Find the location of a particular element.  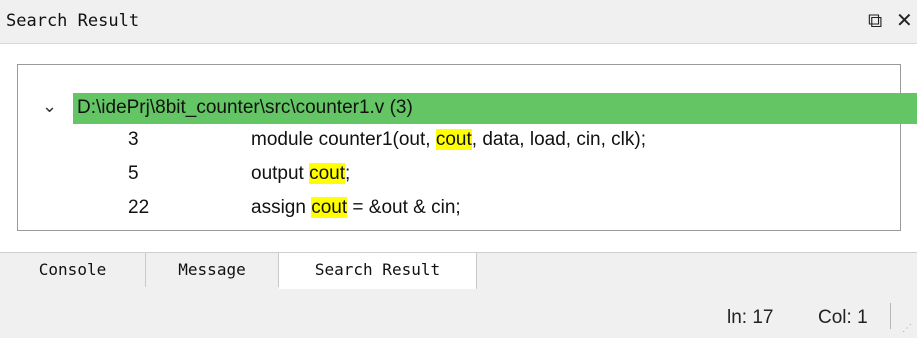

close-icon: ✕ is located at coordinates (904, 20).